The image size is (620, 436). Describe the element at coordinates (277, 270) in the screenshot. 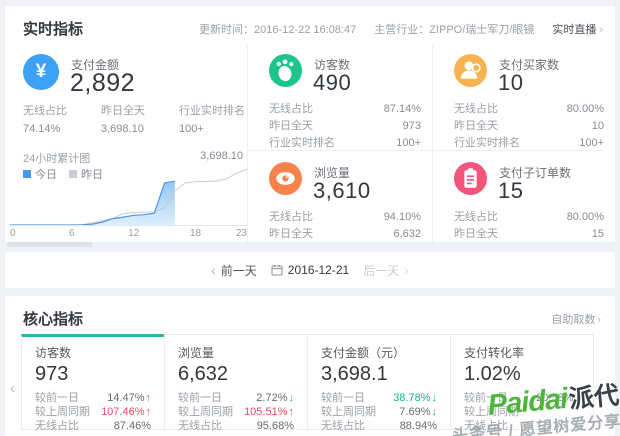

I see `calendar-icon` at that location.